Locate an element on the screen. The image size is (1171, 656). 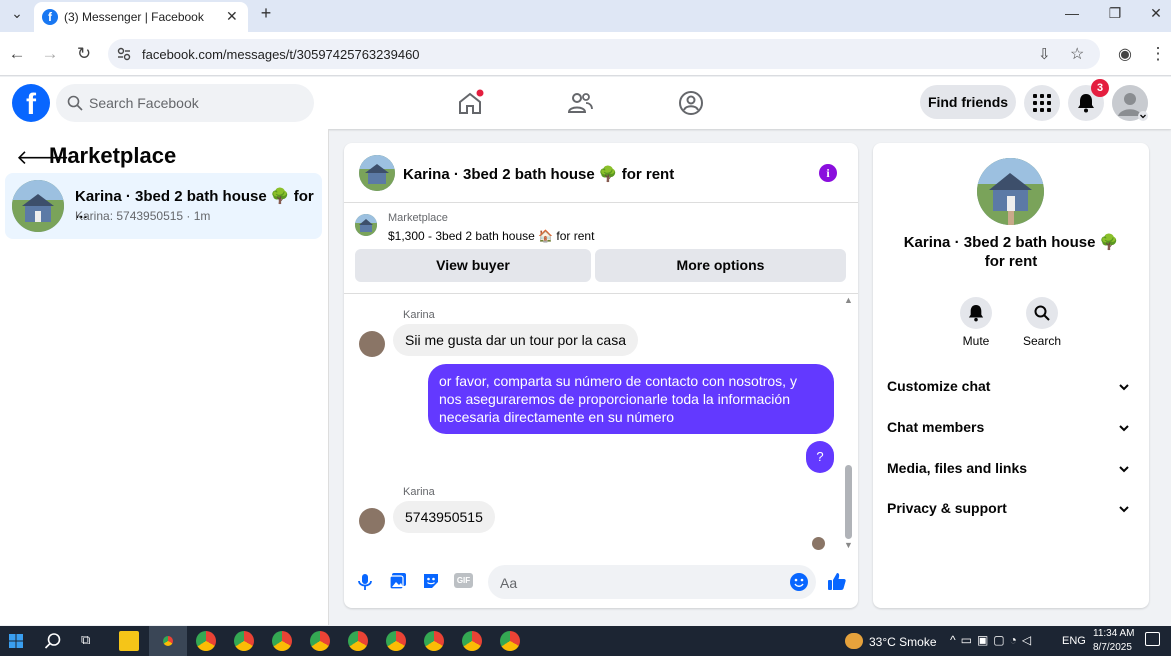
notification-center-icon is located at coordinates (1152, 639).